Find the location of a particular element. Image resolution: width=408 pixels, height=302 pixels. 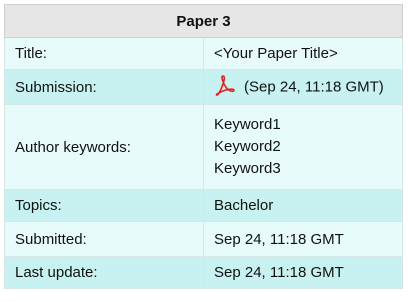

last-update-value: Sep 24, 11:18 GMT is located at coordinates (303, 272).